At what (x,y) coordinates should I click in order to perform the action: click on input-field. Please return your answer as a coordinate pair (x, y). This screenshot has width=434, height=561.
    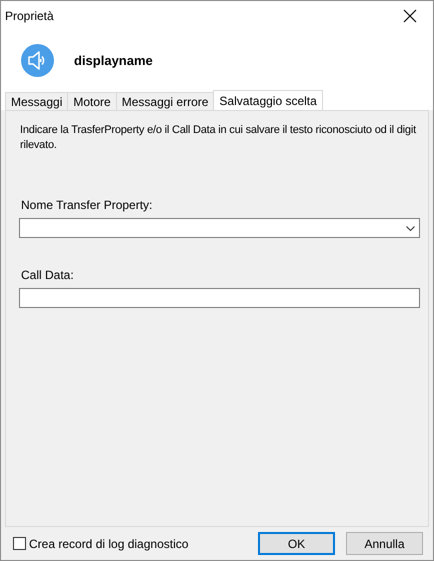
    Looking at the image, I should click on (219, 298).